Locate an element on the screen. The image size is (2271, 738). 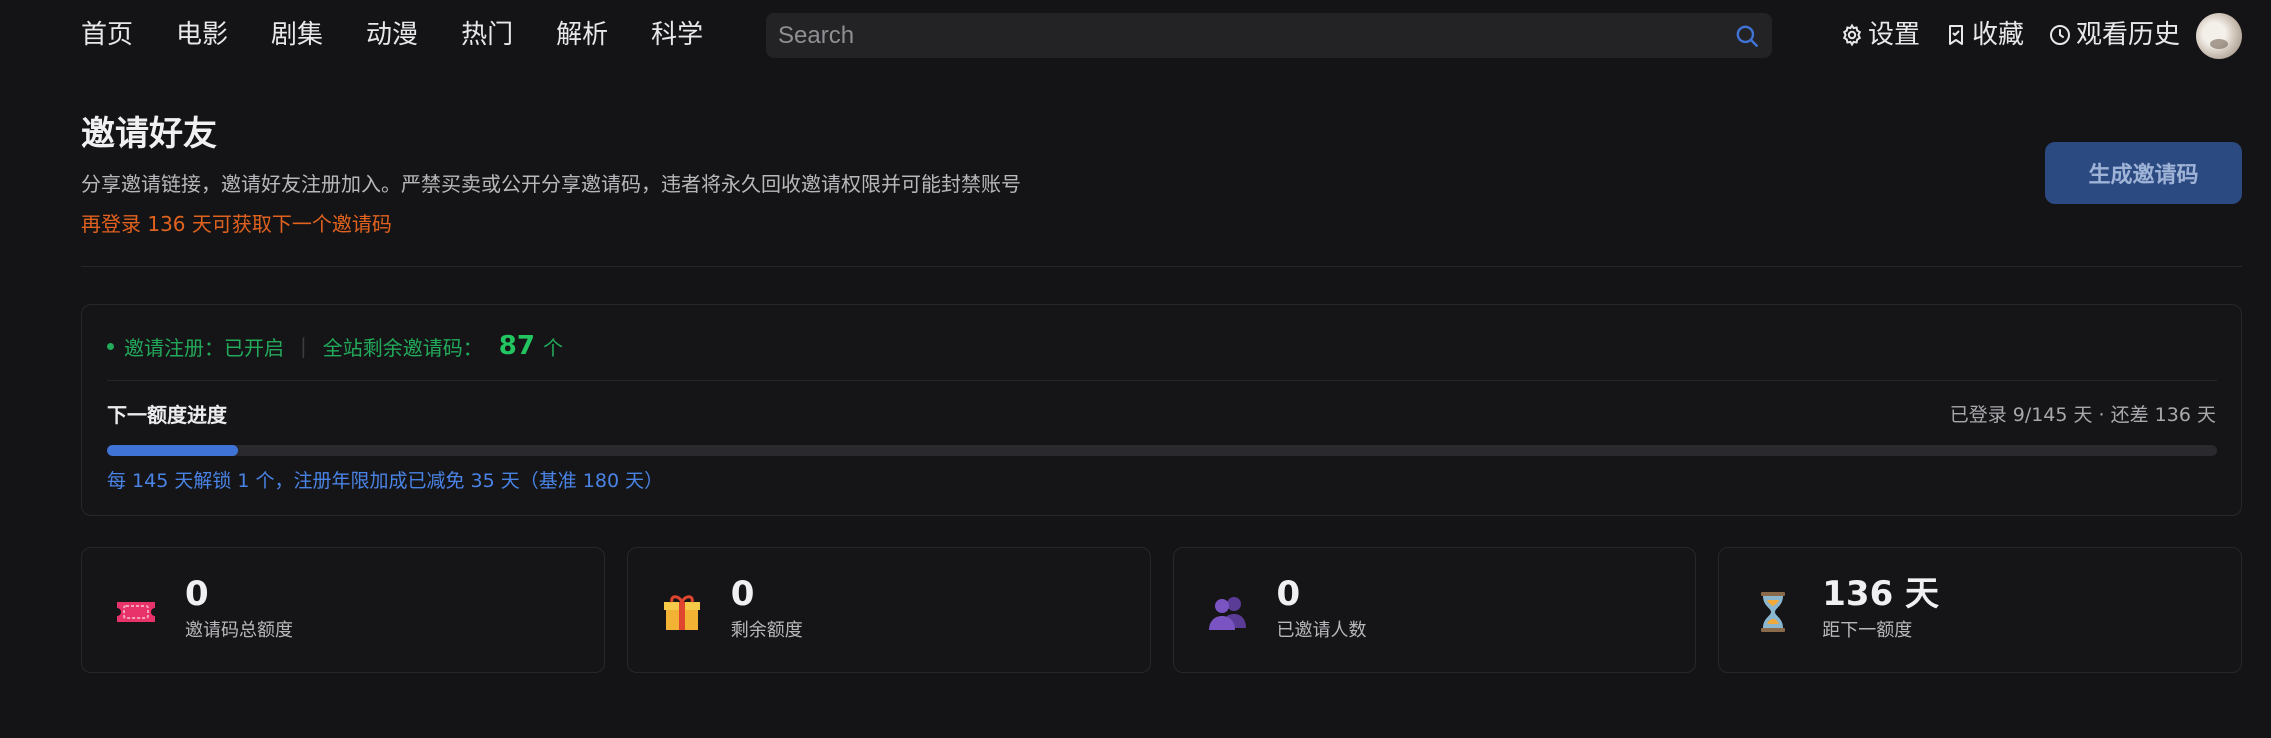
gift-icon is located at coordinates (681, 612).